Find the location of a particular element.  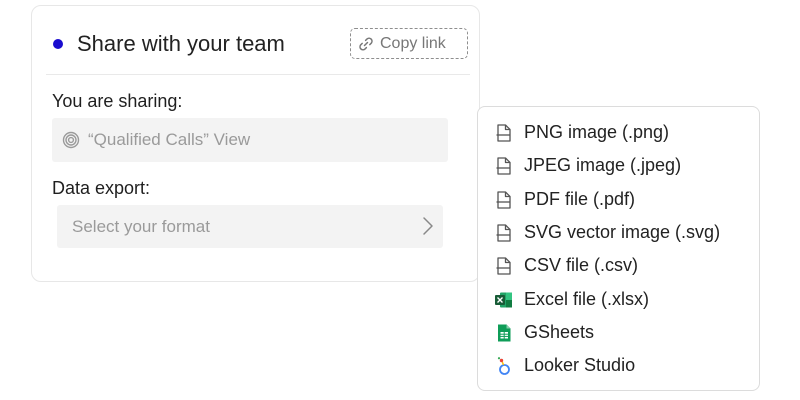

share-title: Share with your team is located at coordinates (181, 43).